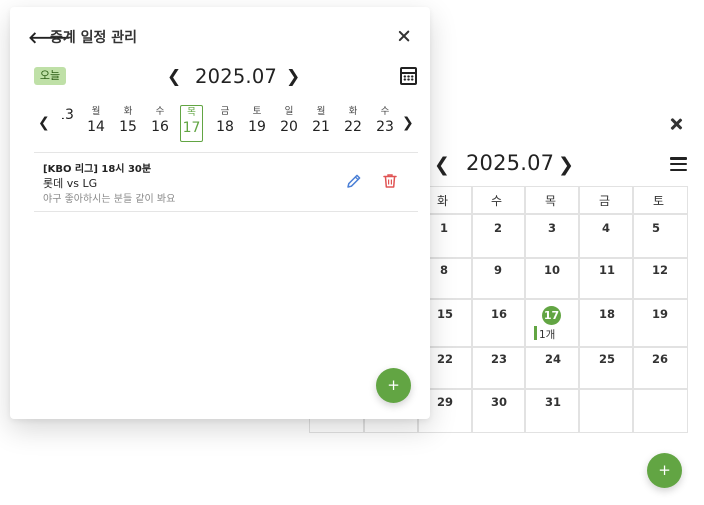  Describe the element at coordinates (551, 315) in the screenshot. I see `today-marker: 17` at that location.